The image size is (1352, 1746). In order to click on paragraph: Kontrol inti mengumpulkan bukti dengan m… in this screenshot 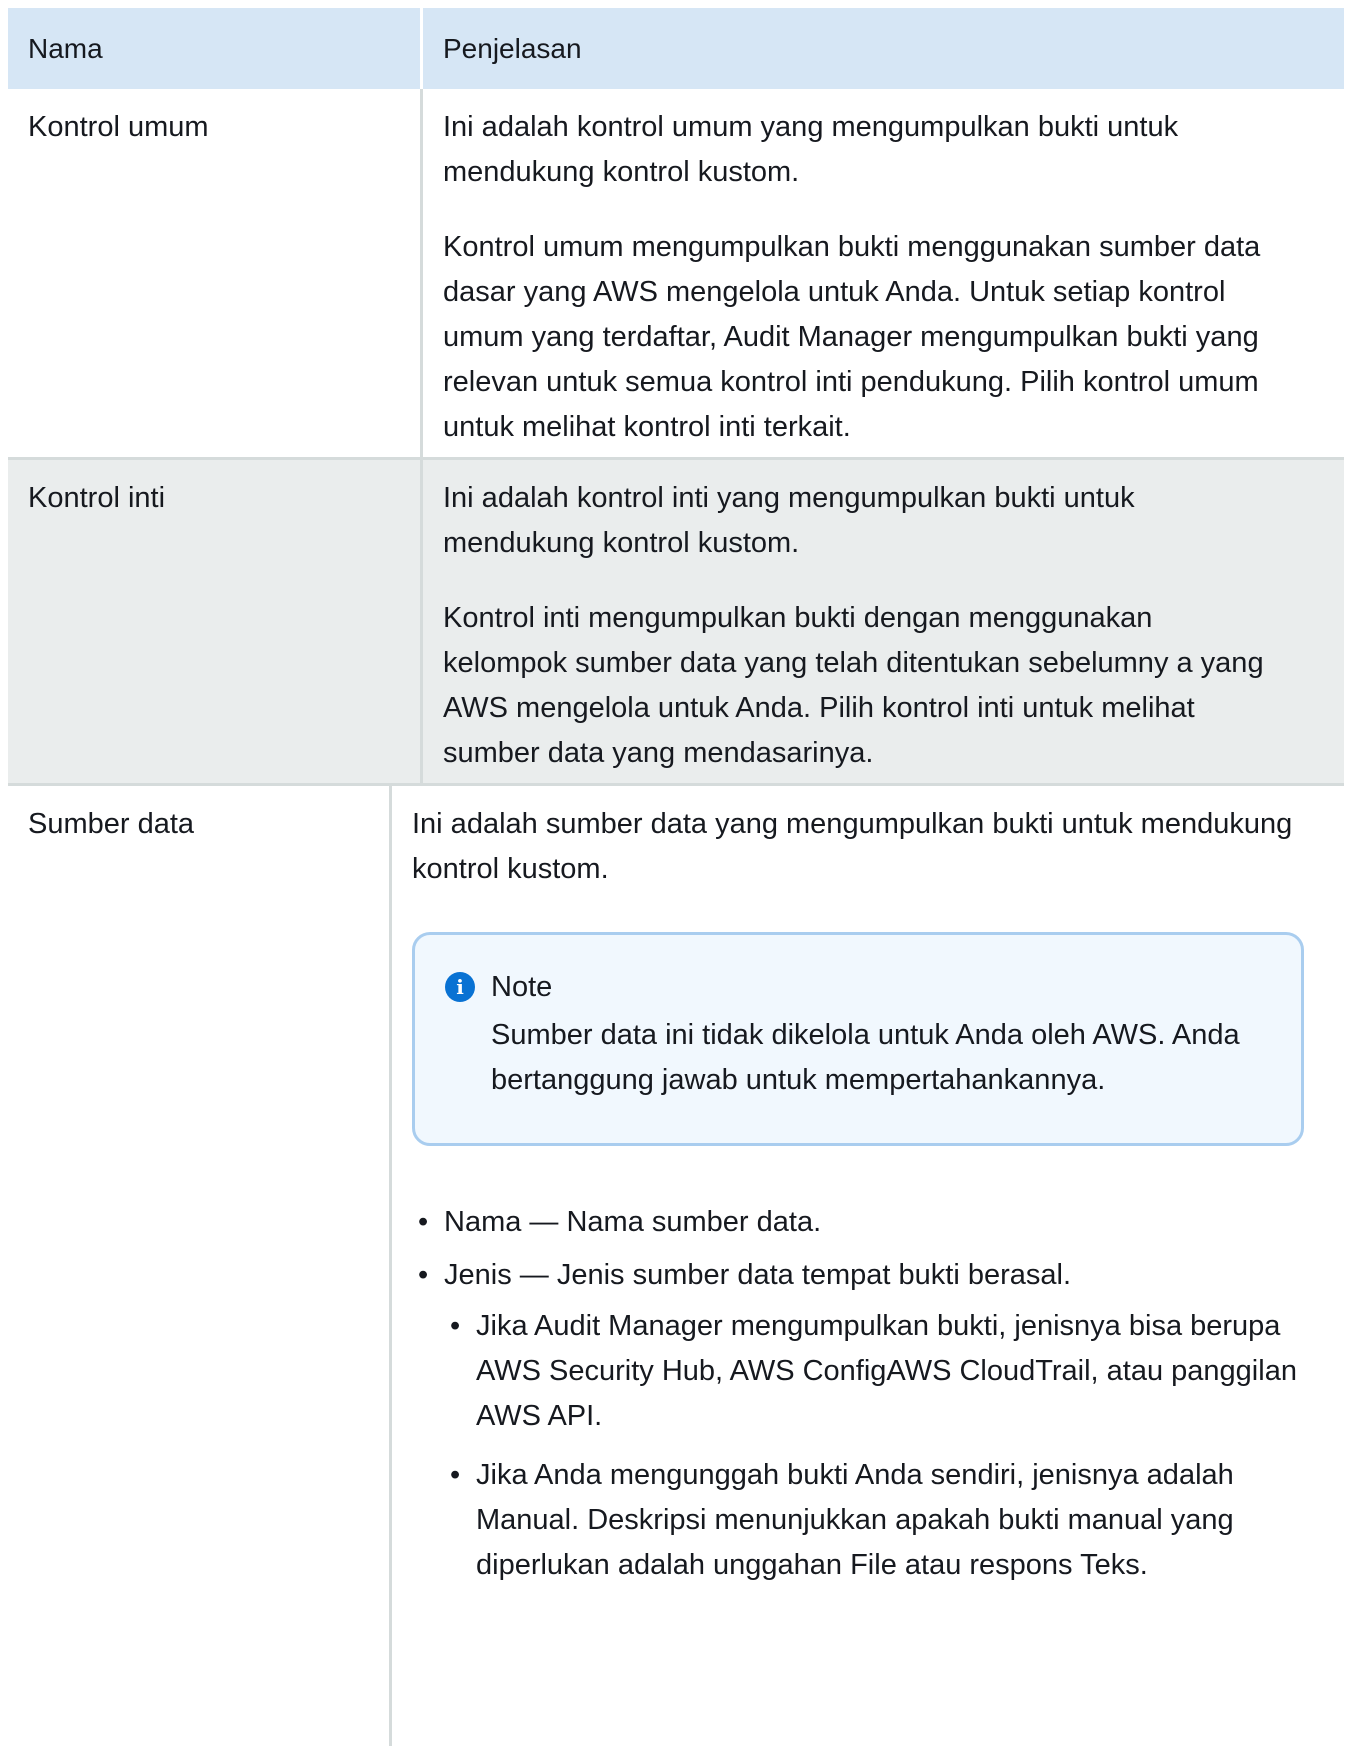, I will do `click(853, 685)`.